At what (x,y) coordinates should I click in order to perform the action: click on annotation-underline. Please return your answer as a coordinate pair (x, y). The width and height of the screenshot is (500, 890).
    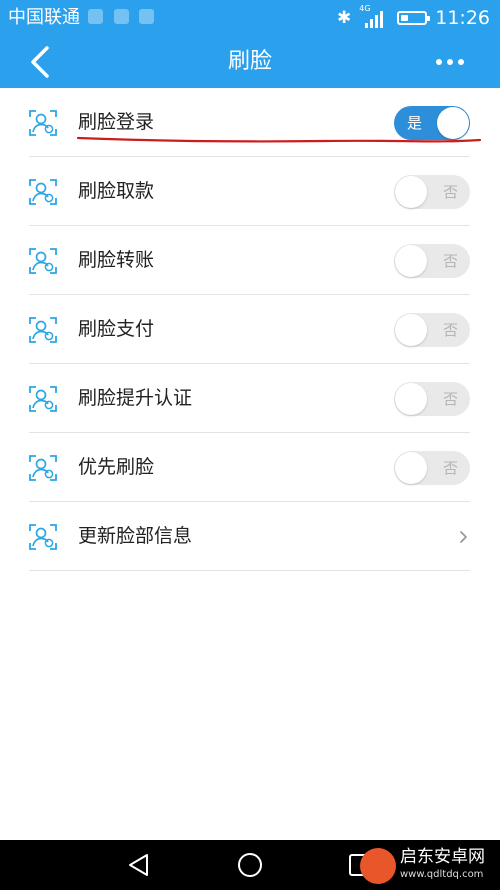
    Looking at the image, I should click on (279, 139).